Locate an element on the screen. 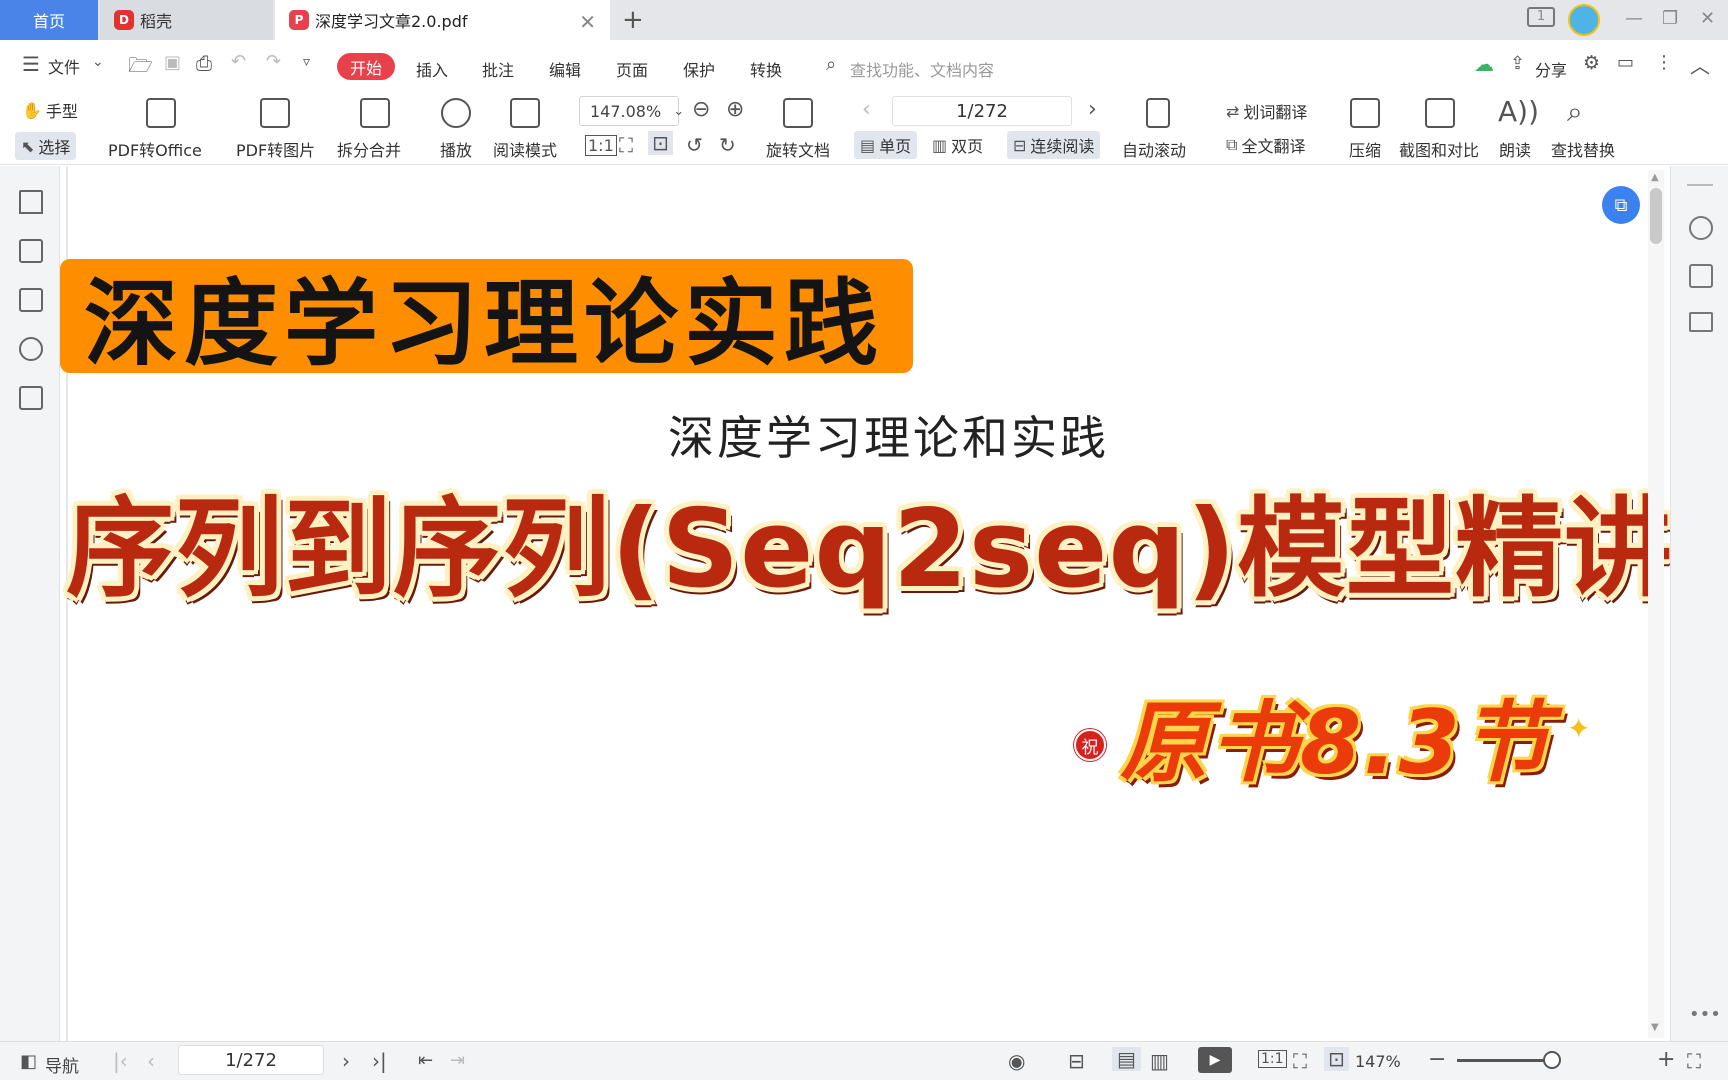  single-page-button: ▤ 单页 is located at coordinates (886, 145).